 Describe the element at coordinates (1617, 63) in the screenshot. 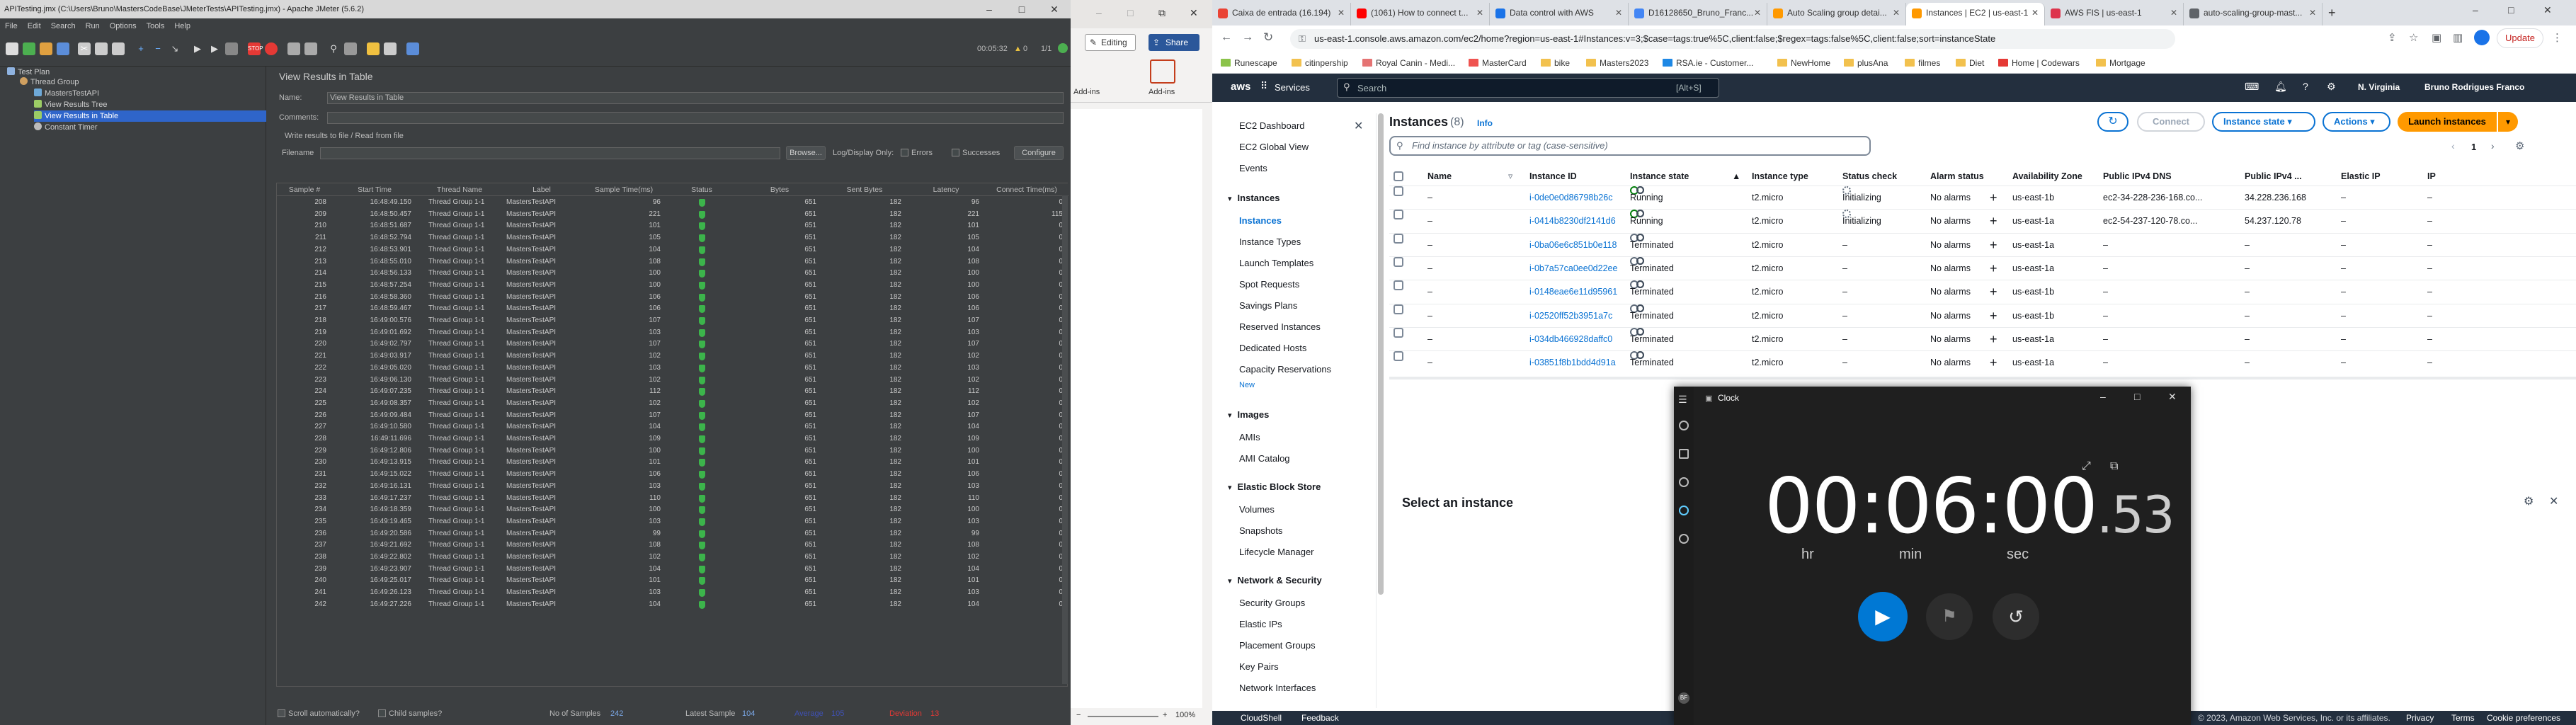

I see `bookmark-5: Masters2023` at that location.